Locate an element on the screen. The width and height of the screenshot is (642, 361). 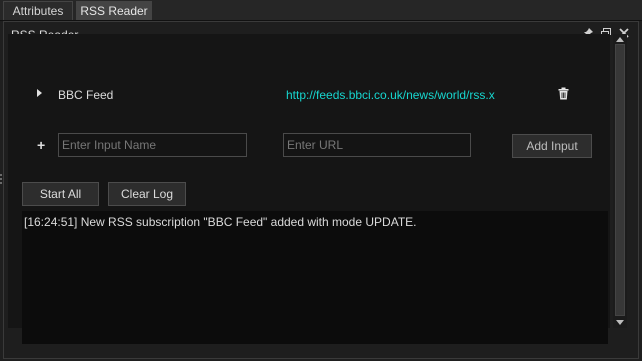
scroll-down-arrow-icon is located at coordinates (620, 322).